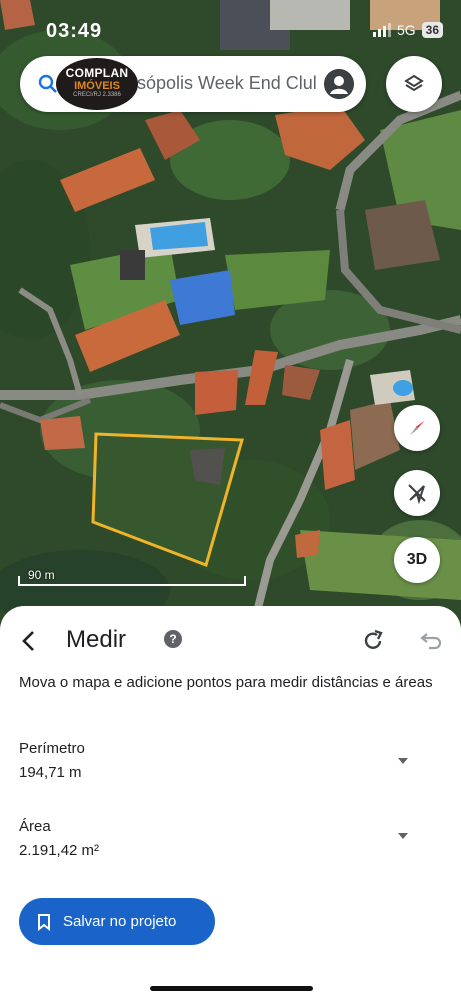 Image resolution: width=461 pixels, height=1000 pixels. What do you see at coordinates (41, 575) in the screenshot?
I see `scale-label: 90 m` at bounding box center [41, 575].